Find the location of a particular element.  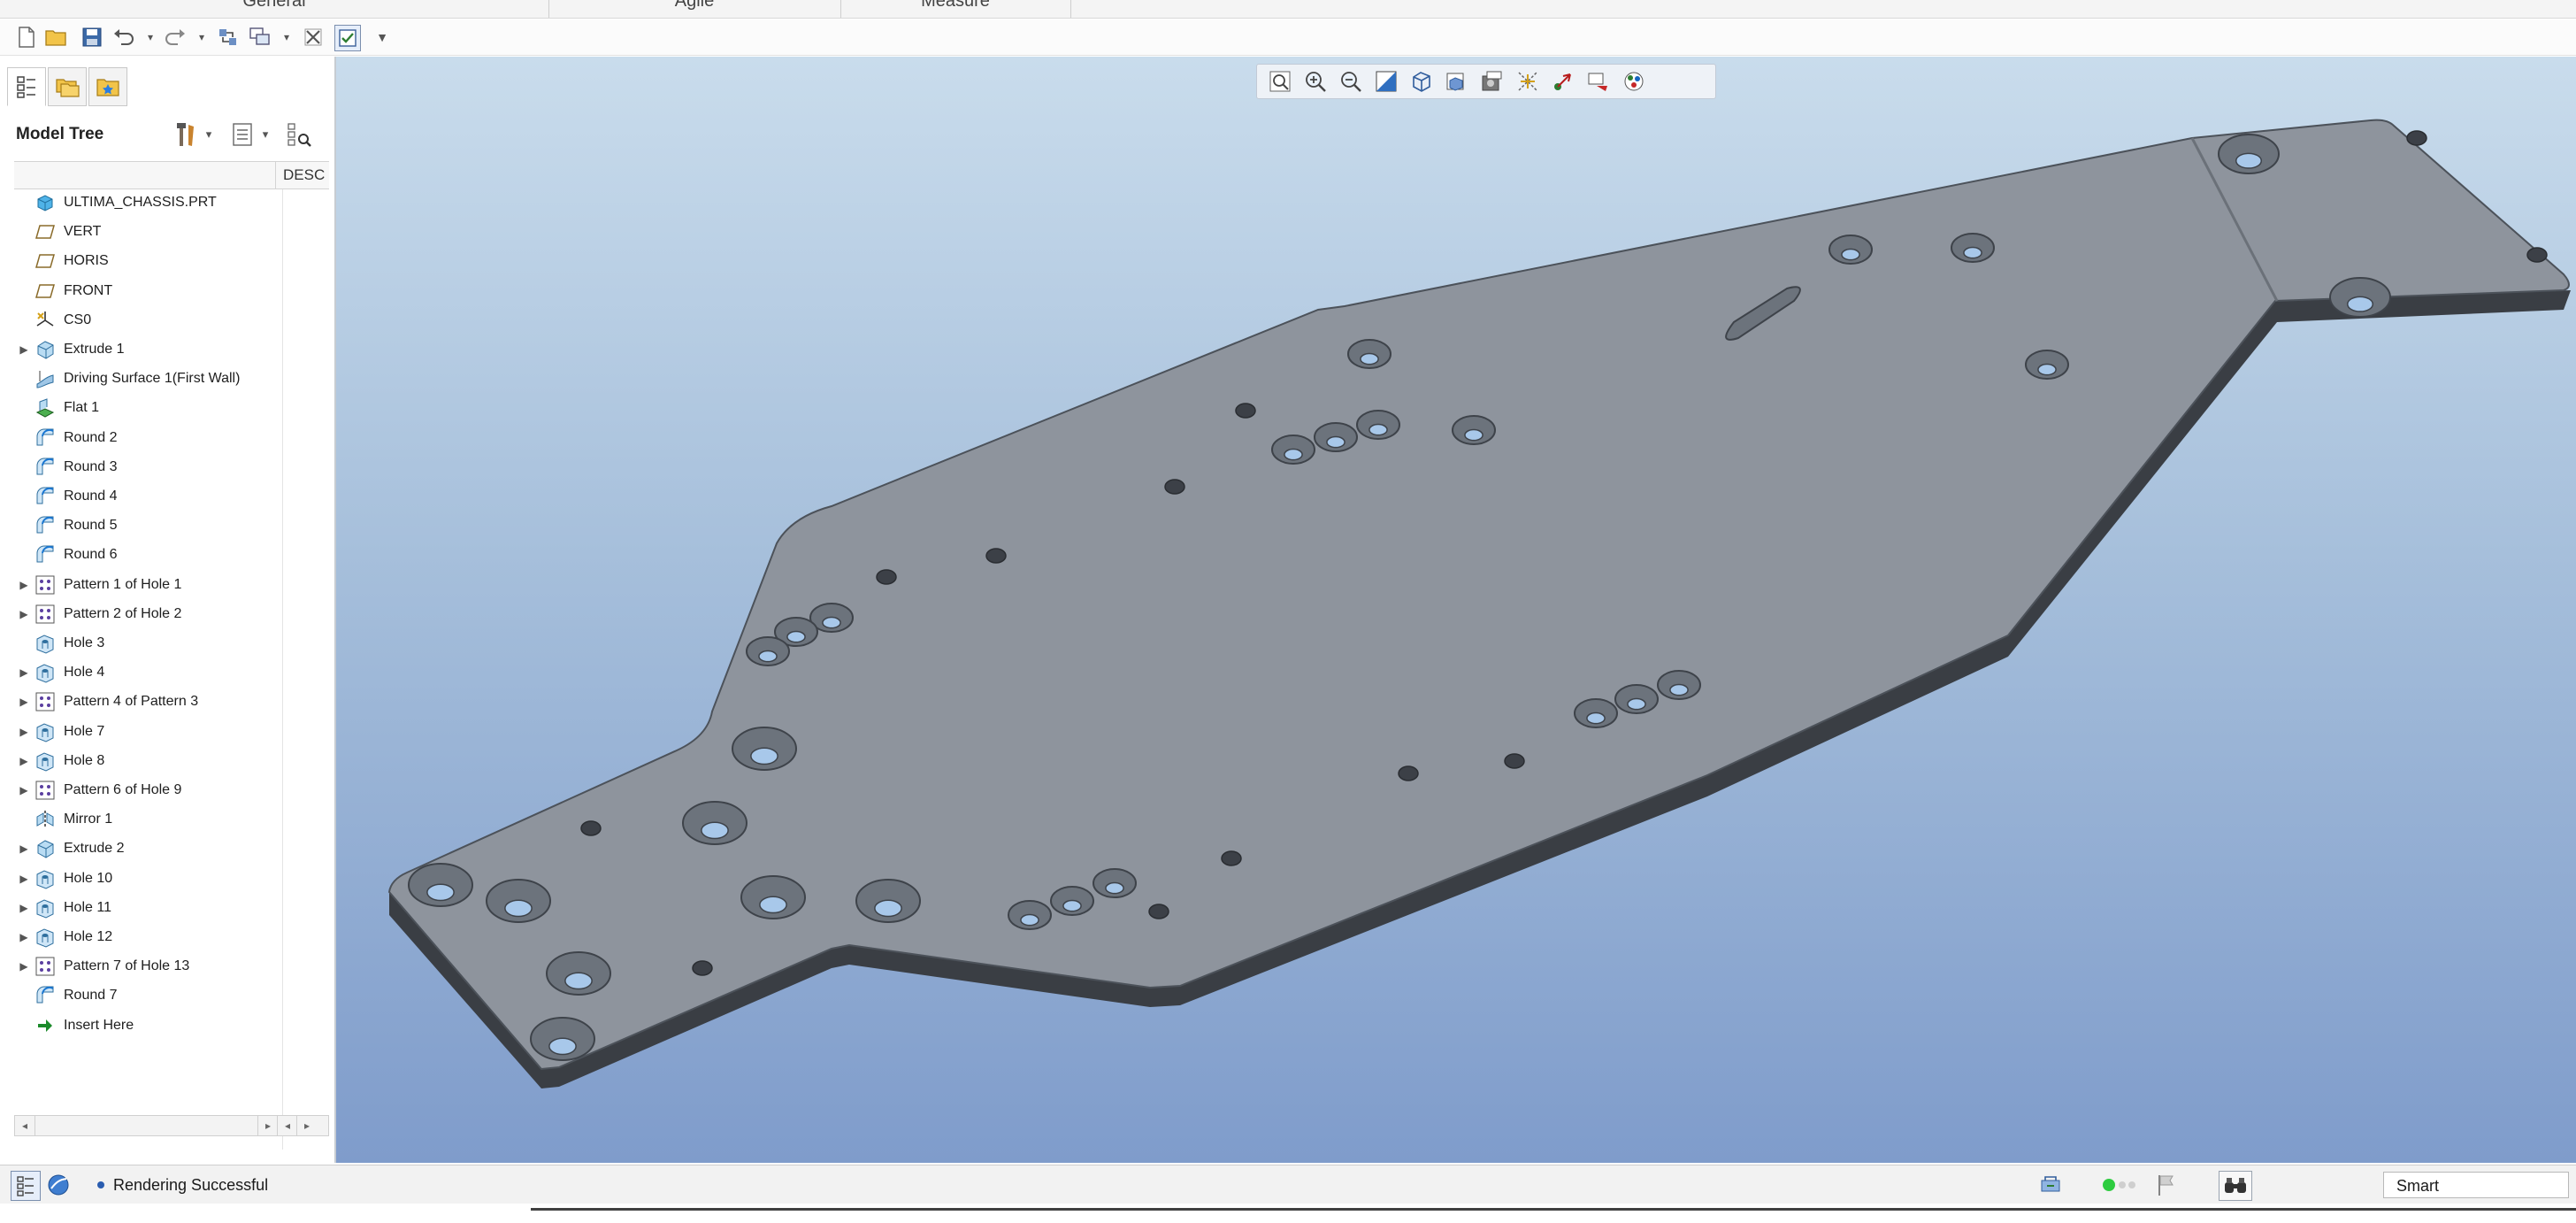

tree-item: ▶ Pattern 6 of Hole 9 is located at coordinates (147, 790).